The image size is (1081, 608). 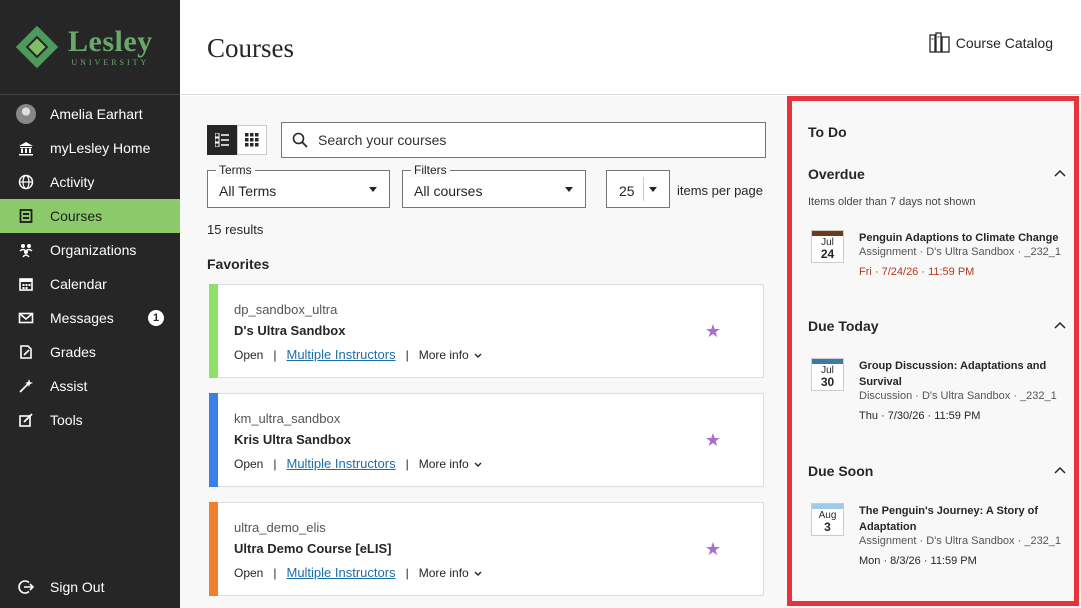 What do you see at coordinates (1004, 43) in the screenshot?
I see `course-catalog-label: Course Catalog` at bounding box center [1004, 43].